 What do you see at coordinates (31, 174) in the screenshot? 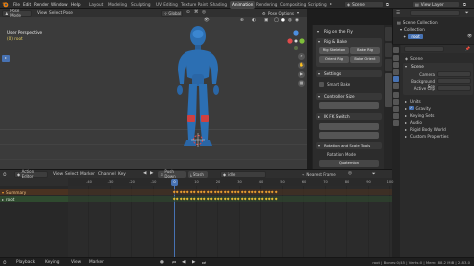
I see `editor-mode-selector: ◆ Action Editor` at bounding box center [31, 174].